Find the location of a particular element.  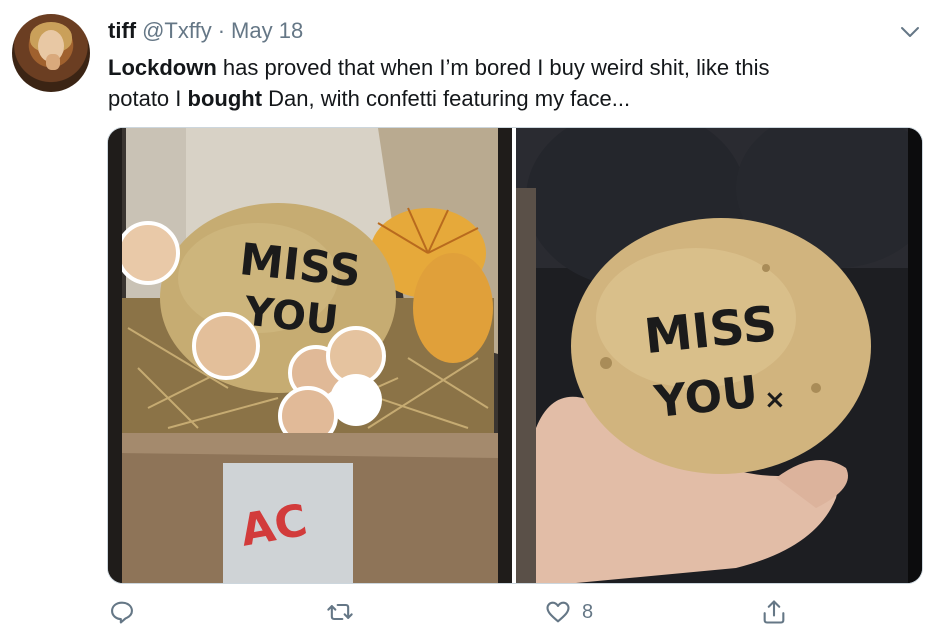

tweet-actions: 8 is located at coordinates (471, 615).